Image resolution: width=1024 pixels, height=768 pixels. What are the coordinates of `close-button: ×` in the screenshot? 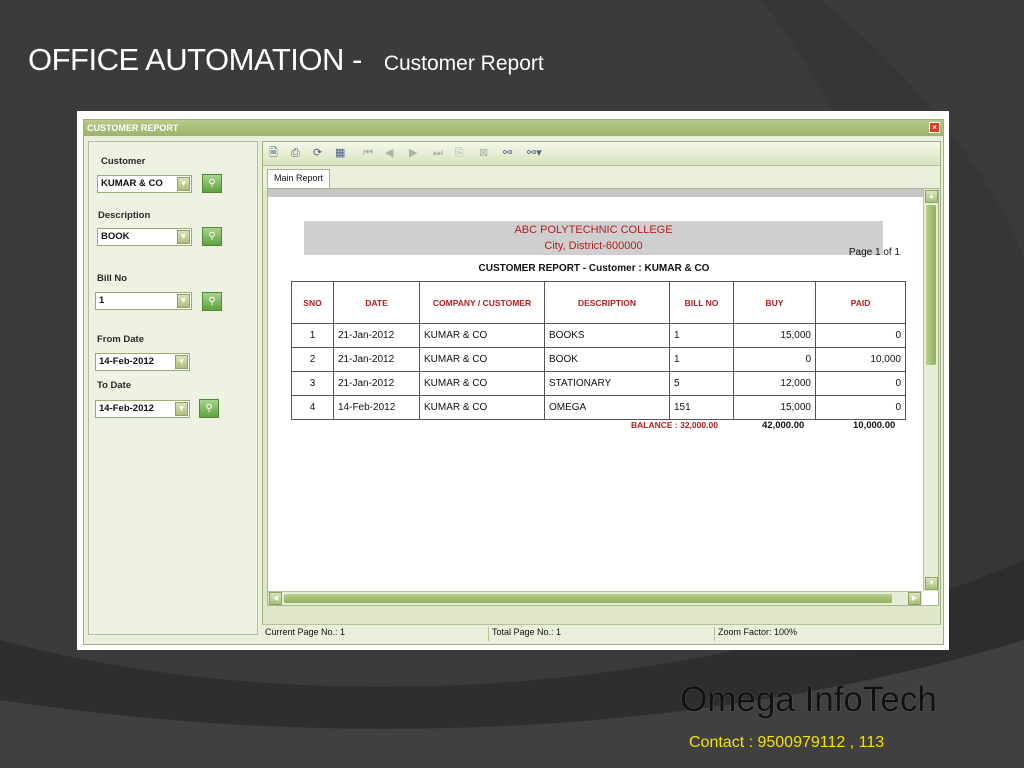 It's located at (934, 127).